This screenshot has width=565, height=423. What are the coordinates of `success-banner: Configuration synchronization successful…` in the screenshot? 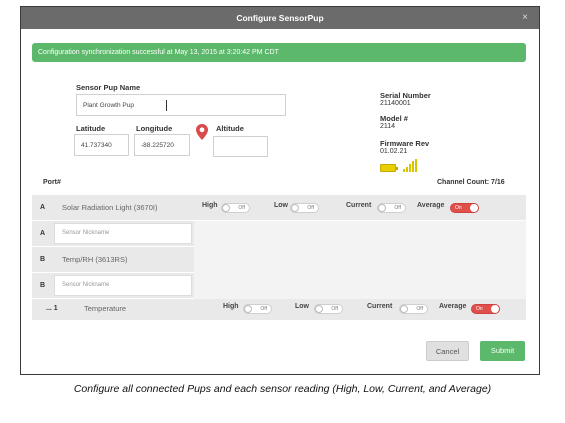 It's located at (279, 52).